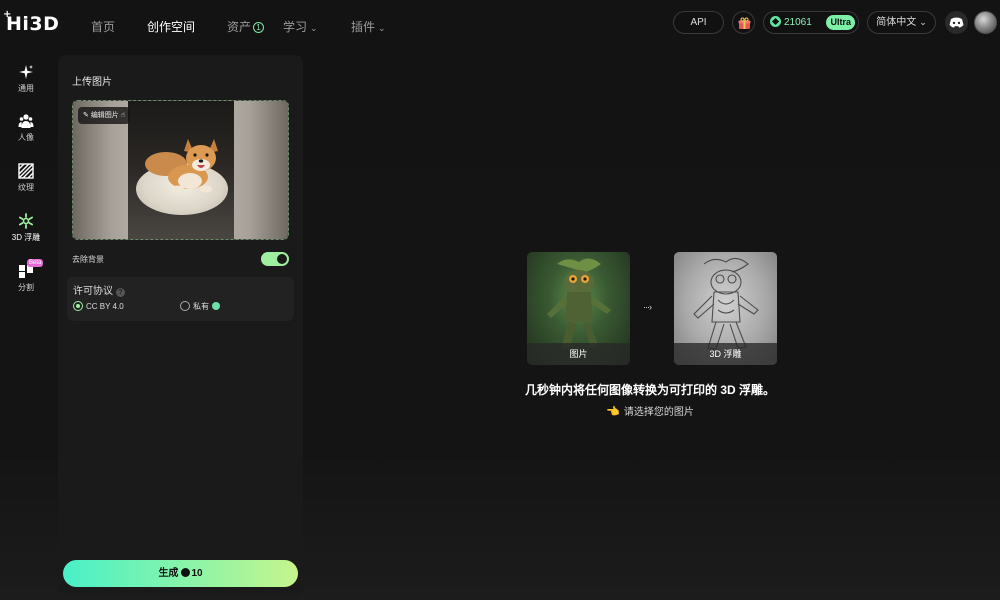 The width and height of the screenshot is (1000, 600). Describe the element at coordinates (180, 299) in the screenshot. I see `license-section: 许可协议? CC BY 4.0 私有` at that location.